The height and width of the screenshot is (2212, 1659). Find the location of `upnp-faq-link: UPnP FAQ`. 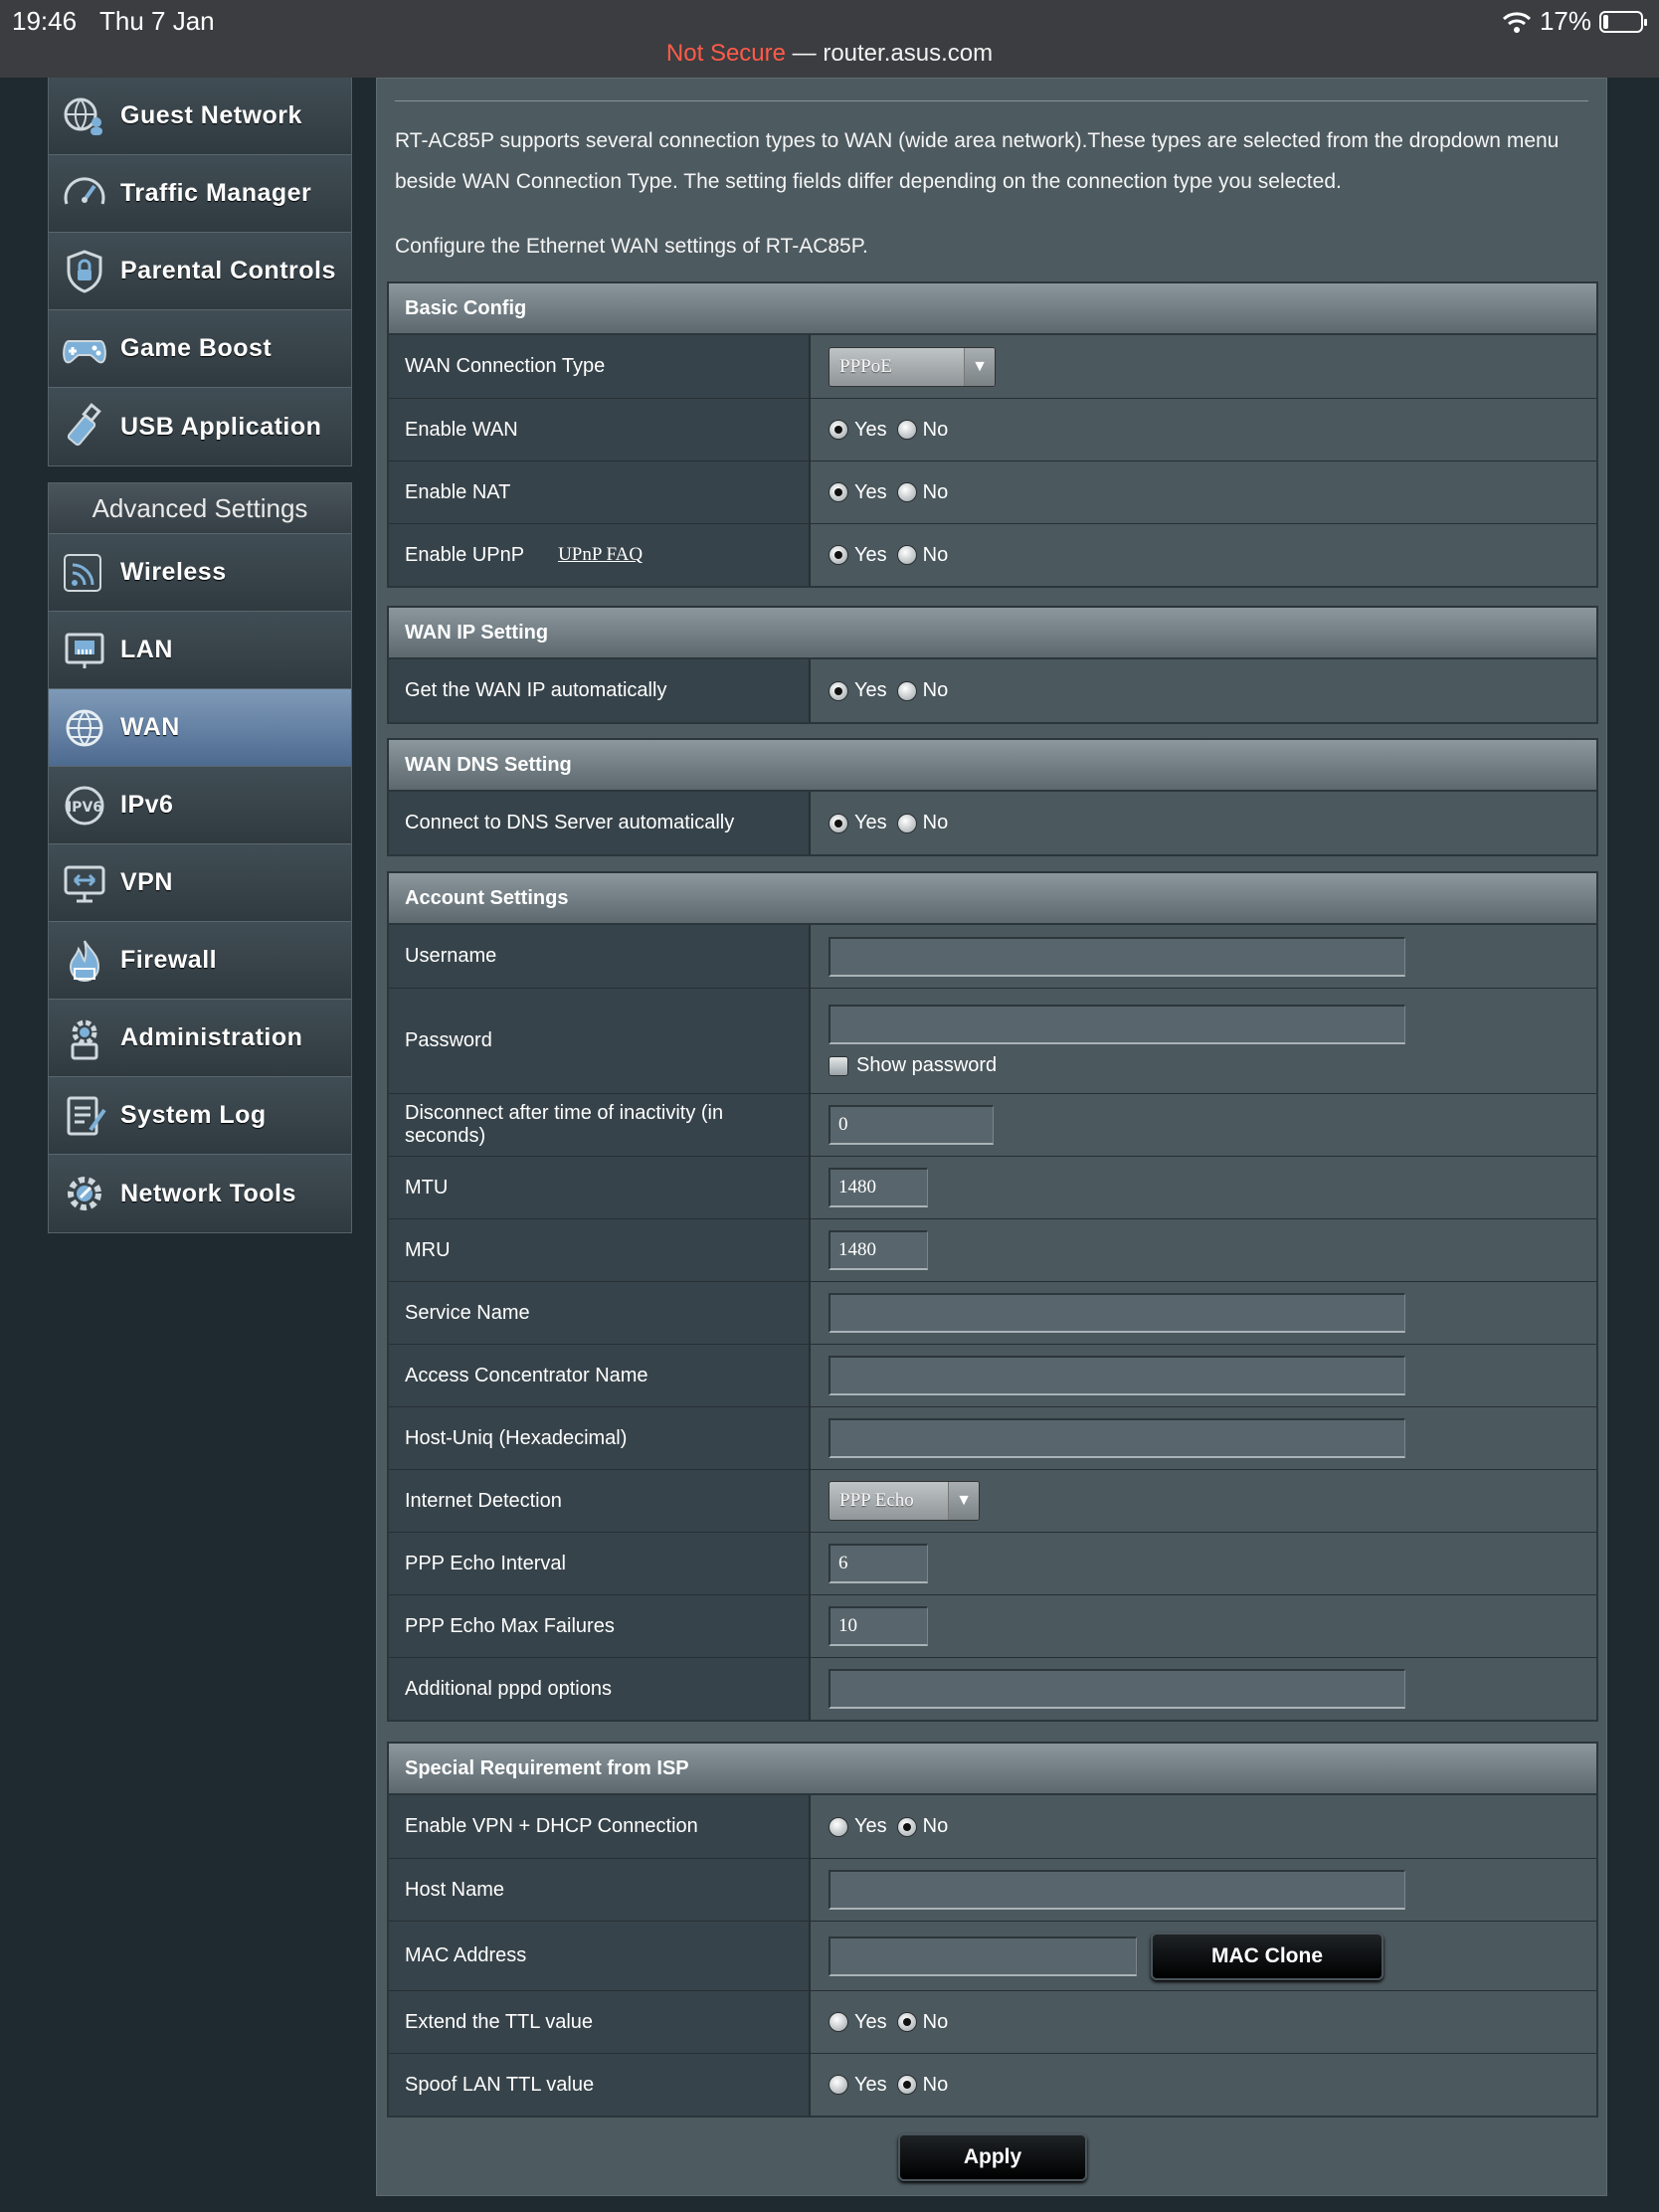

upnp-faq-link: UPnP FAQ is located at coordinates (600, 555).